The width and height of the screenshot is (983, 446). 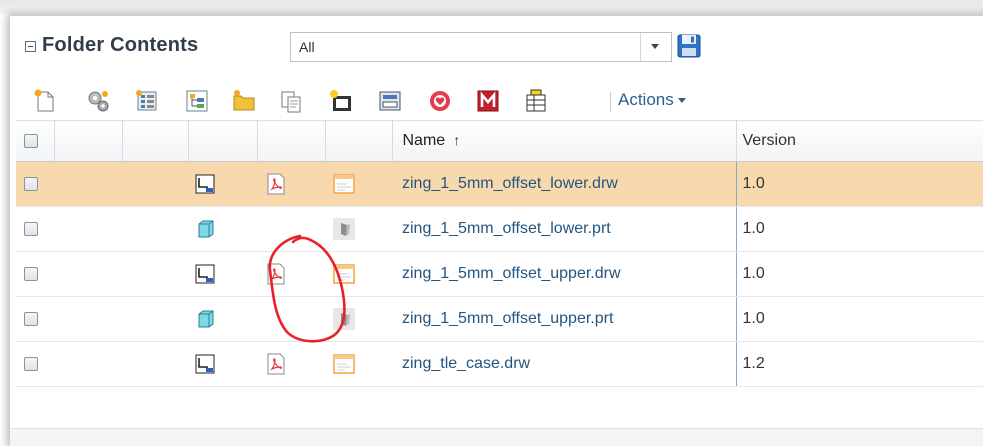 What do you see at coordinates (120, 45) in the screenshot?
I see `panel-title: Folder Contents` at bounding box center [120, 45].